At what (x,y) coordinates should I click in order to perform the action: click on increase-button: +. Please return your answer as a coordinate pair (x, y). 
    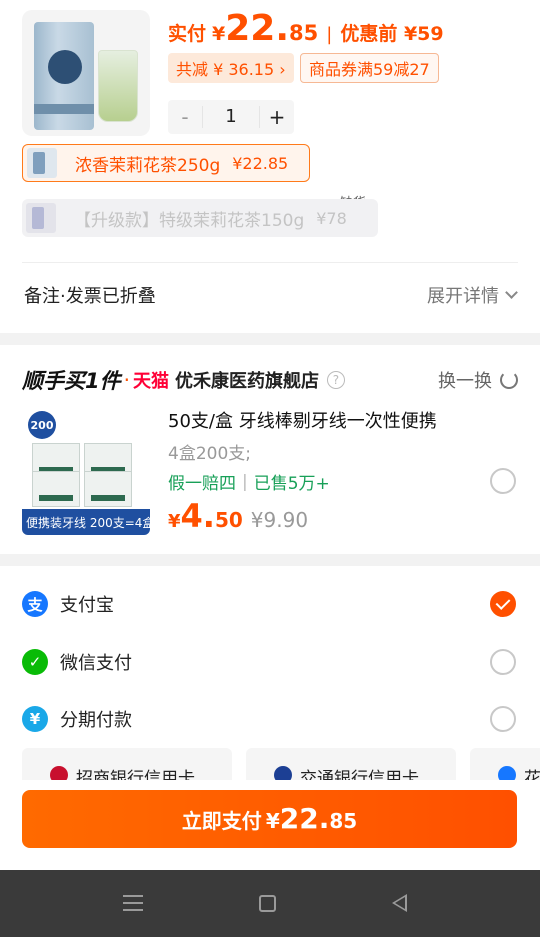
    Looking at the image, I should click on (277, 117).